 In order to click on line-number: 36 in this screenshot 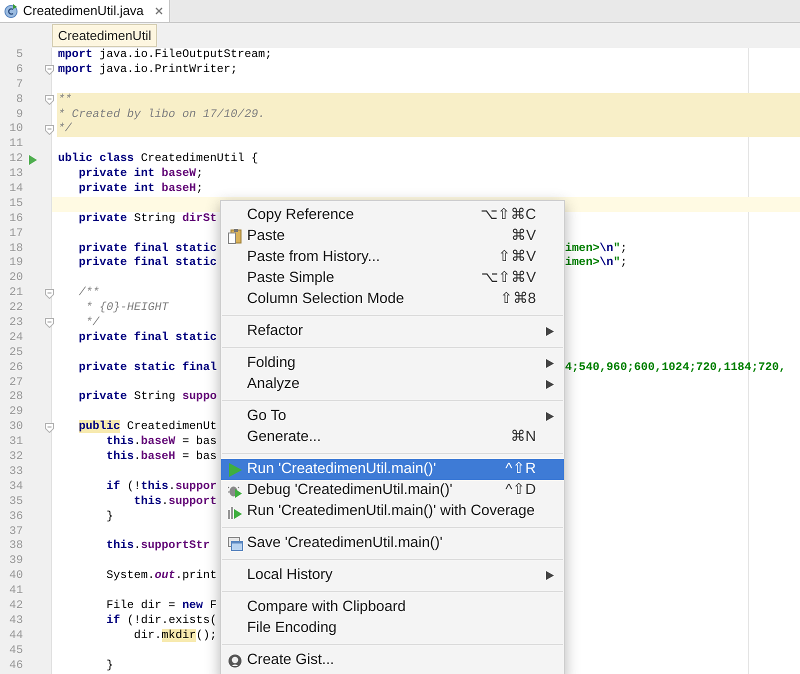, I will do `click(15, 517)`.